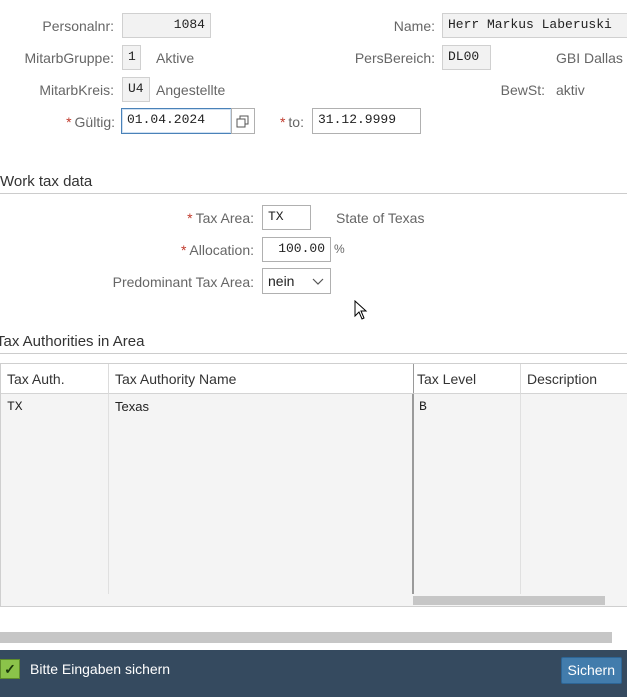 The image size is (627, 697). Describe the element at coordinates (55, 406) in the screenshot. I see `tax-auth-cell: TX` at that location.